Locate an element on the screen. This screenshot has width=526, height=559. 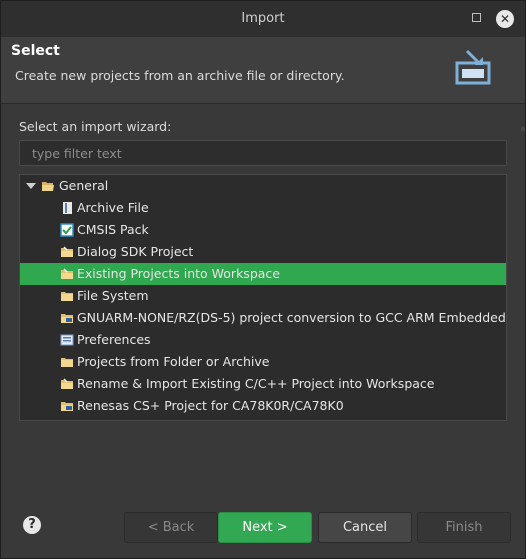
renesas-project-icon is located at coordinates (67, 406).